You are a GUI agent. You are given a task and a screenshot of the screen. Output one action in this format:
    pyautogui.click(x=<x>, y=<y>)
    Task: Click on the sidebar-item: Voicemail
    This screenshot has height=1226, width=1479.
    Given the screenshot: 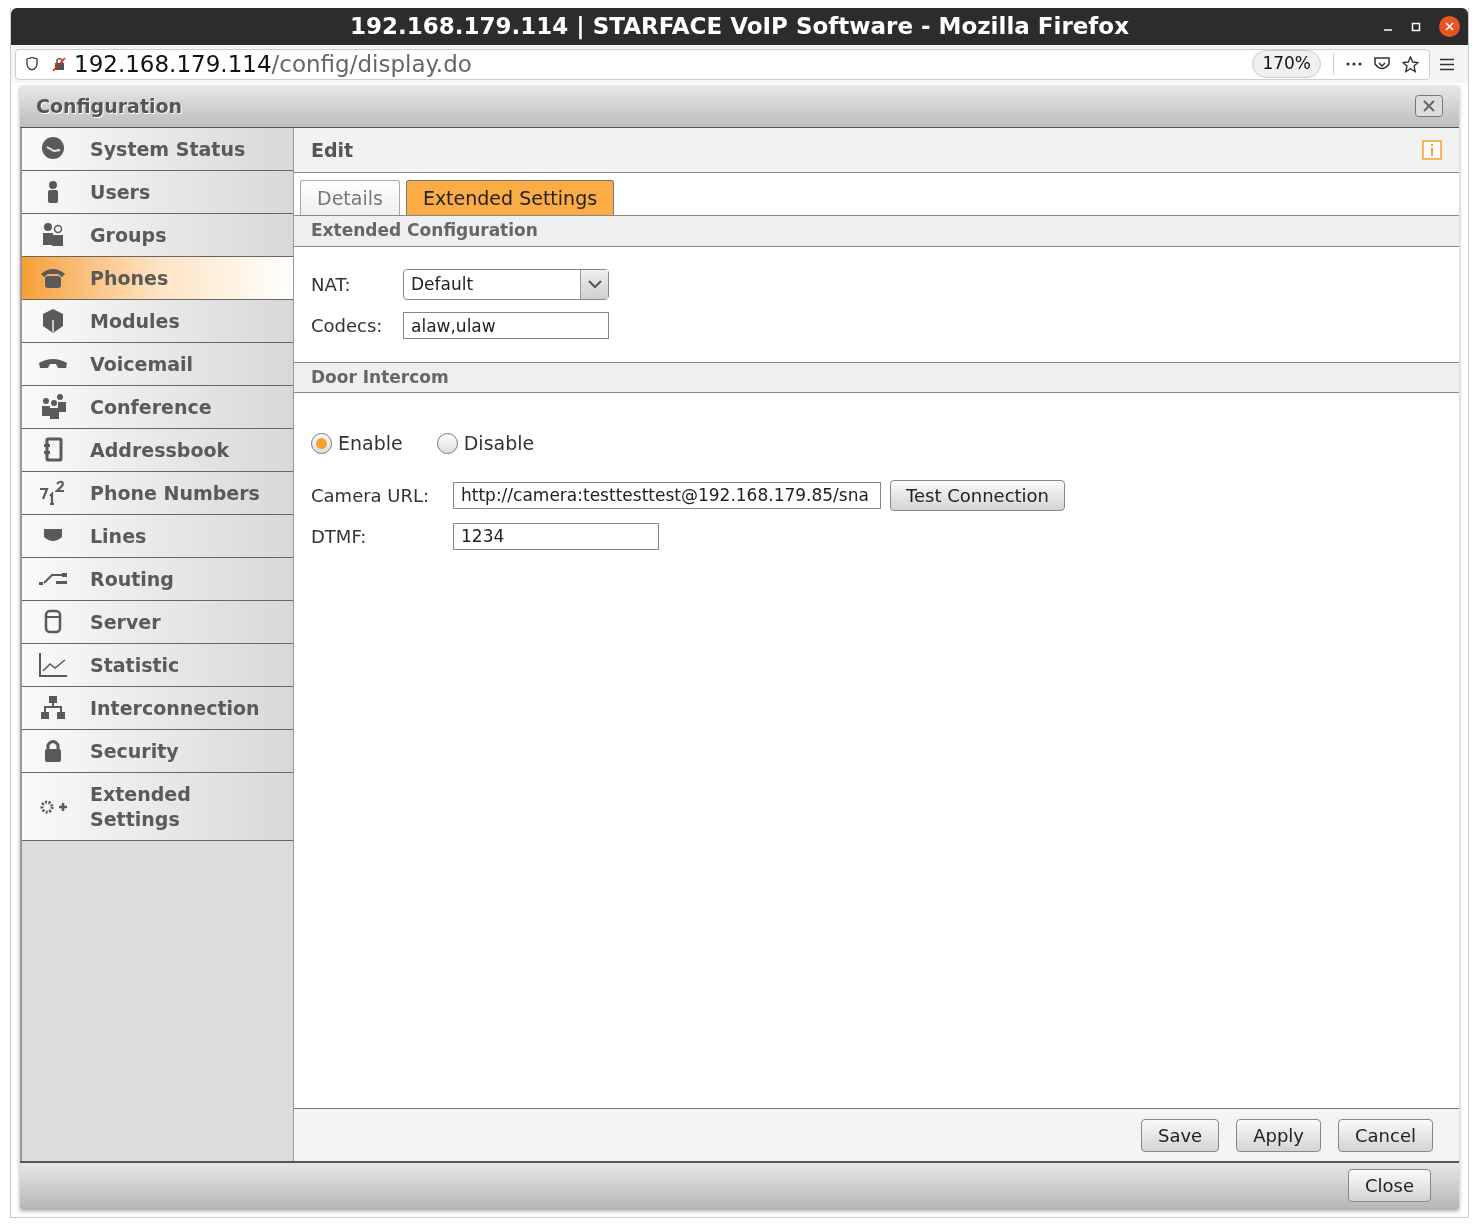 What is the action you would take?
    pyautogui.click(x=157, y=364)
    